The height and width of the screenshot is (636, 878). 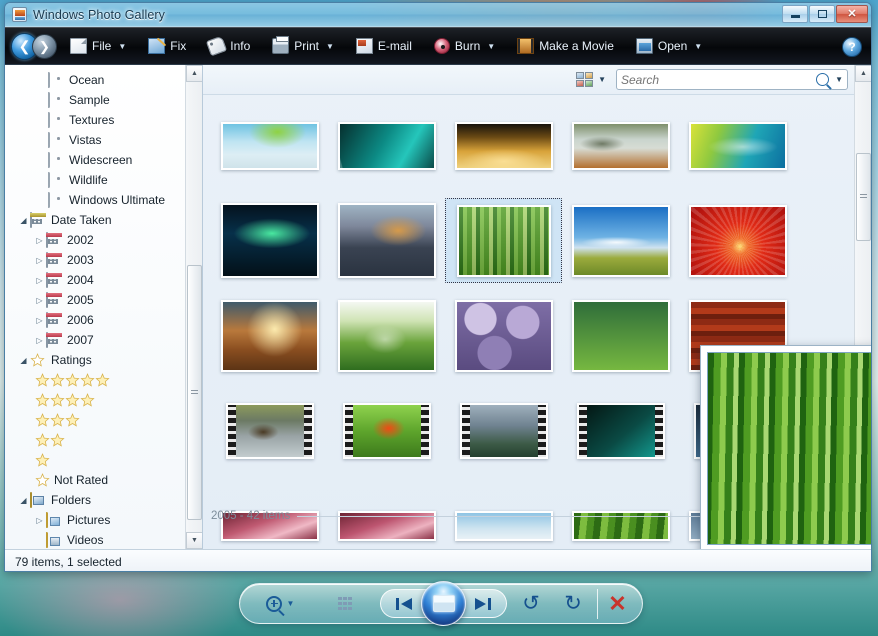 I want to click on purple-stones-thumb, so click(x=503, y=335).